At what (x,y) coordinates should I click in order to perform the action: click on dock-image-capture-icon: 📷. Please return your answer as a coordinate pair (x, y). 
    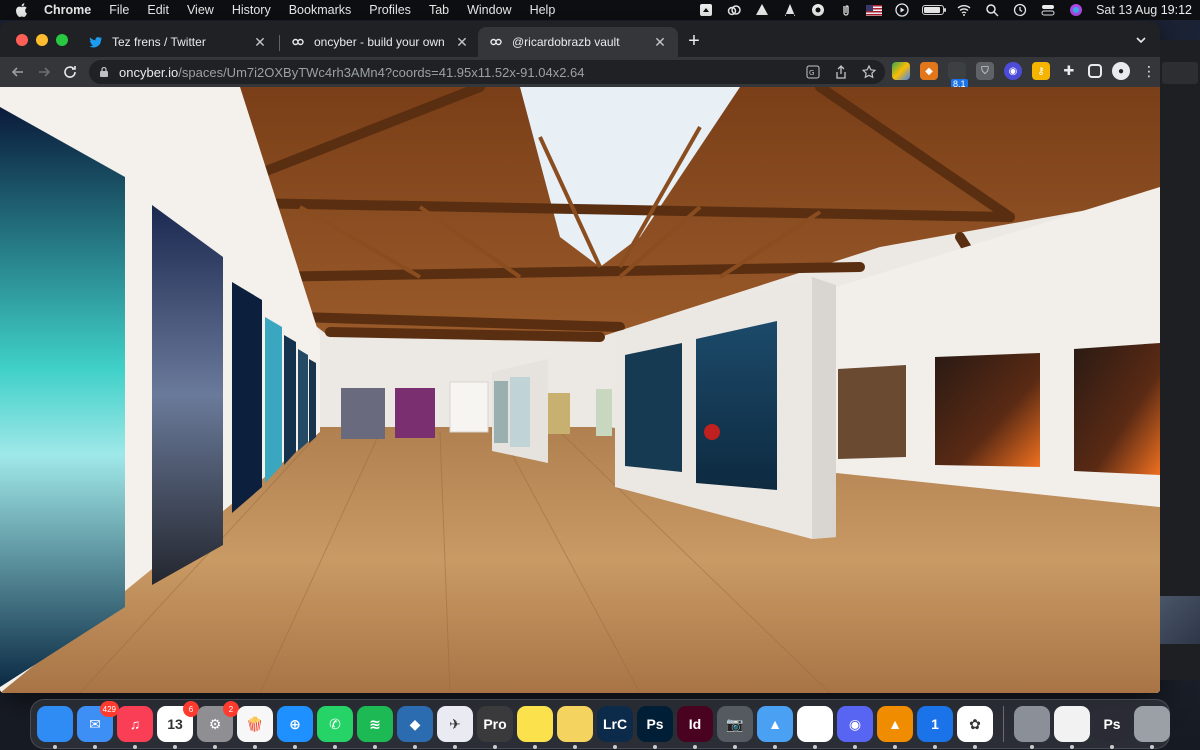
    Looking at the image, I should click on (735, 727).